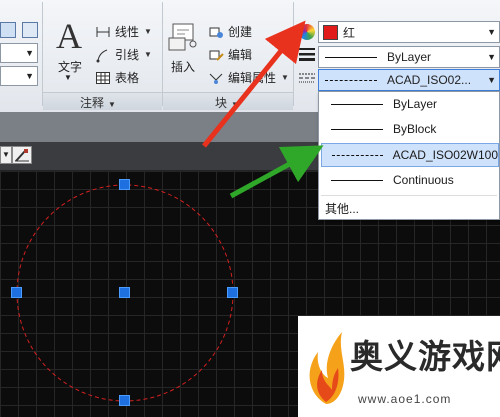  What do you see at coordinates (6, 155) in the screenshot?
I see `view-dropdown: ▼` at bounding box center [6, 155].